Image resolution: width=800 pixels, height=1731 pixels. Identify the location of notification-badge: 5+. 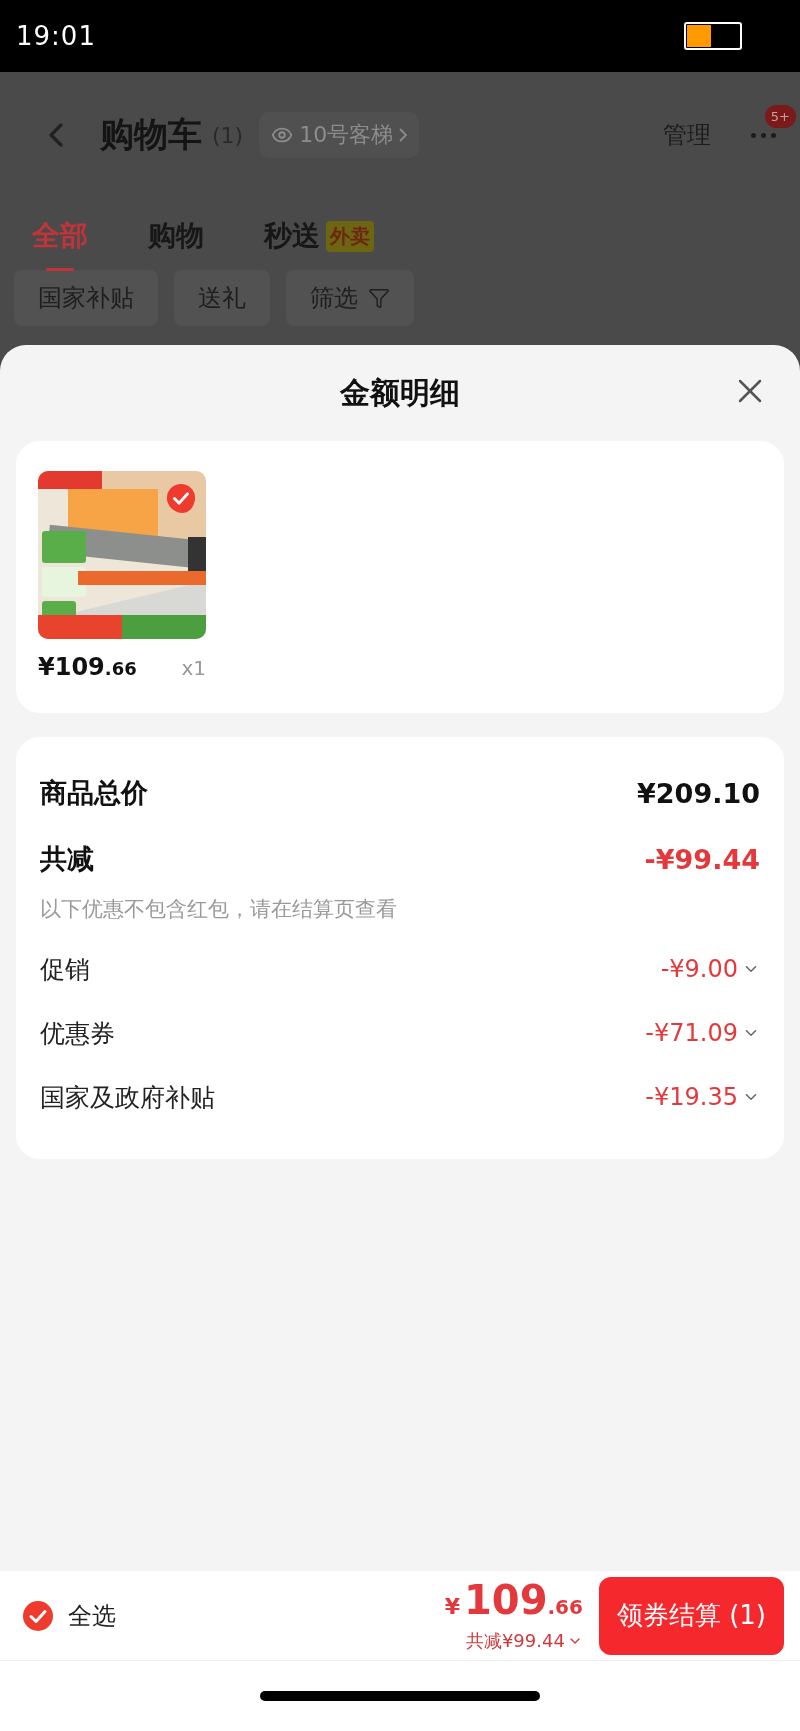
(780, 116).